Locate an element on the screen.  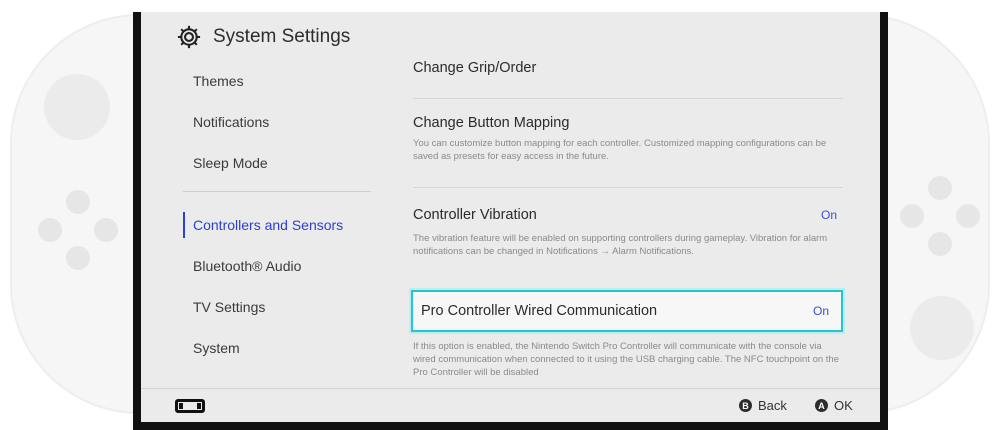
footer-bar: B Back A OK is located at coordinates (510, 405).